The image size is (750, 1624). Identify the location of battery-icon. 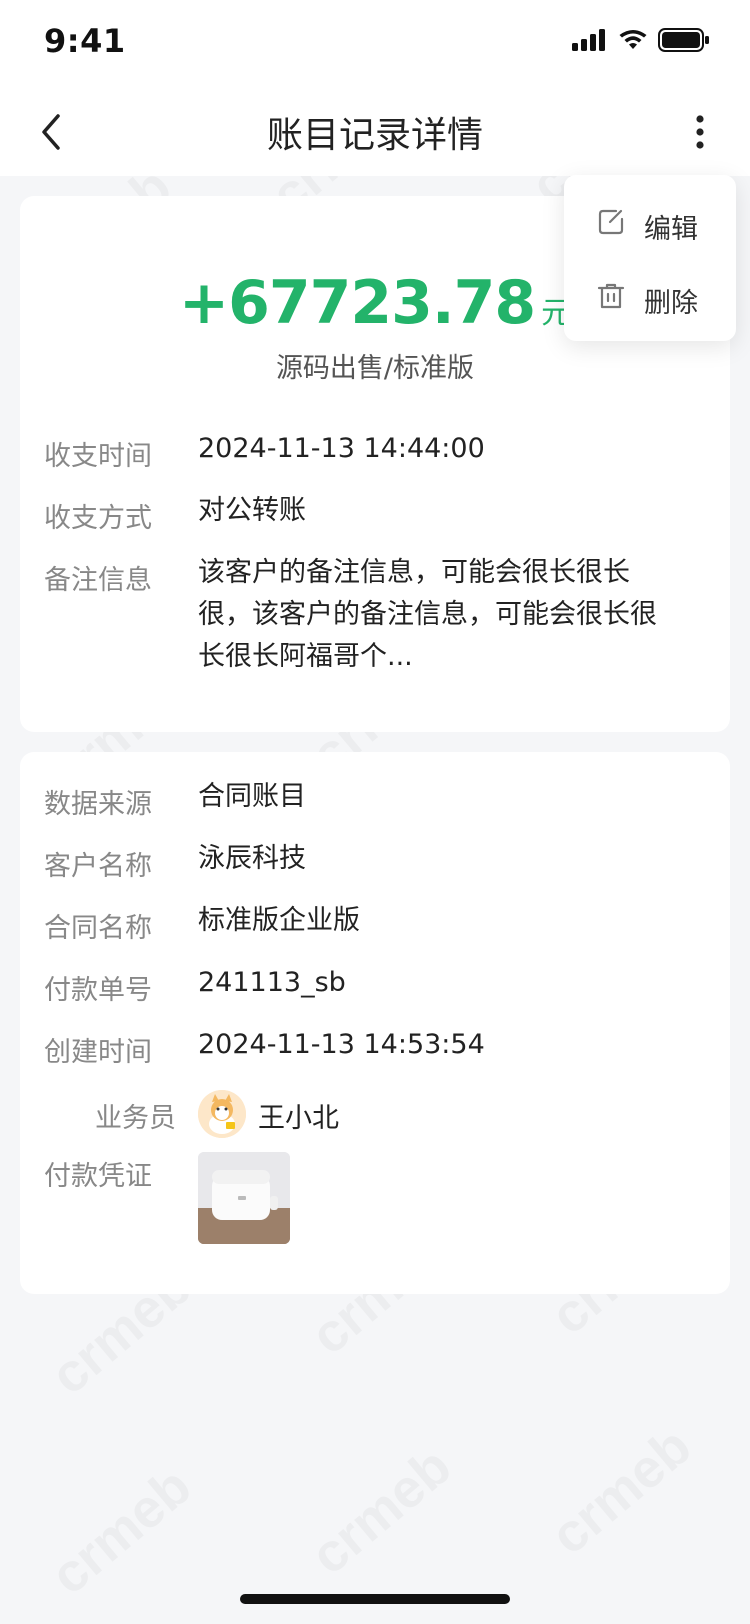
(683, 40).